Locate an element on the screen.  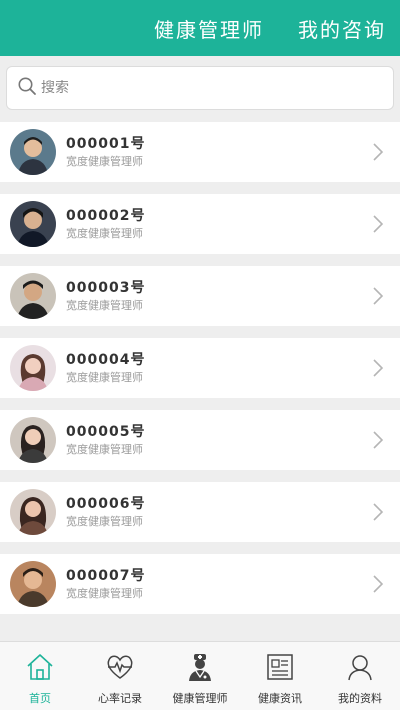
list-item: 000006号 宽度健康管理师 is located at coordinates (200, 512).